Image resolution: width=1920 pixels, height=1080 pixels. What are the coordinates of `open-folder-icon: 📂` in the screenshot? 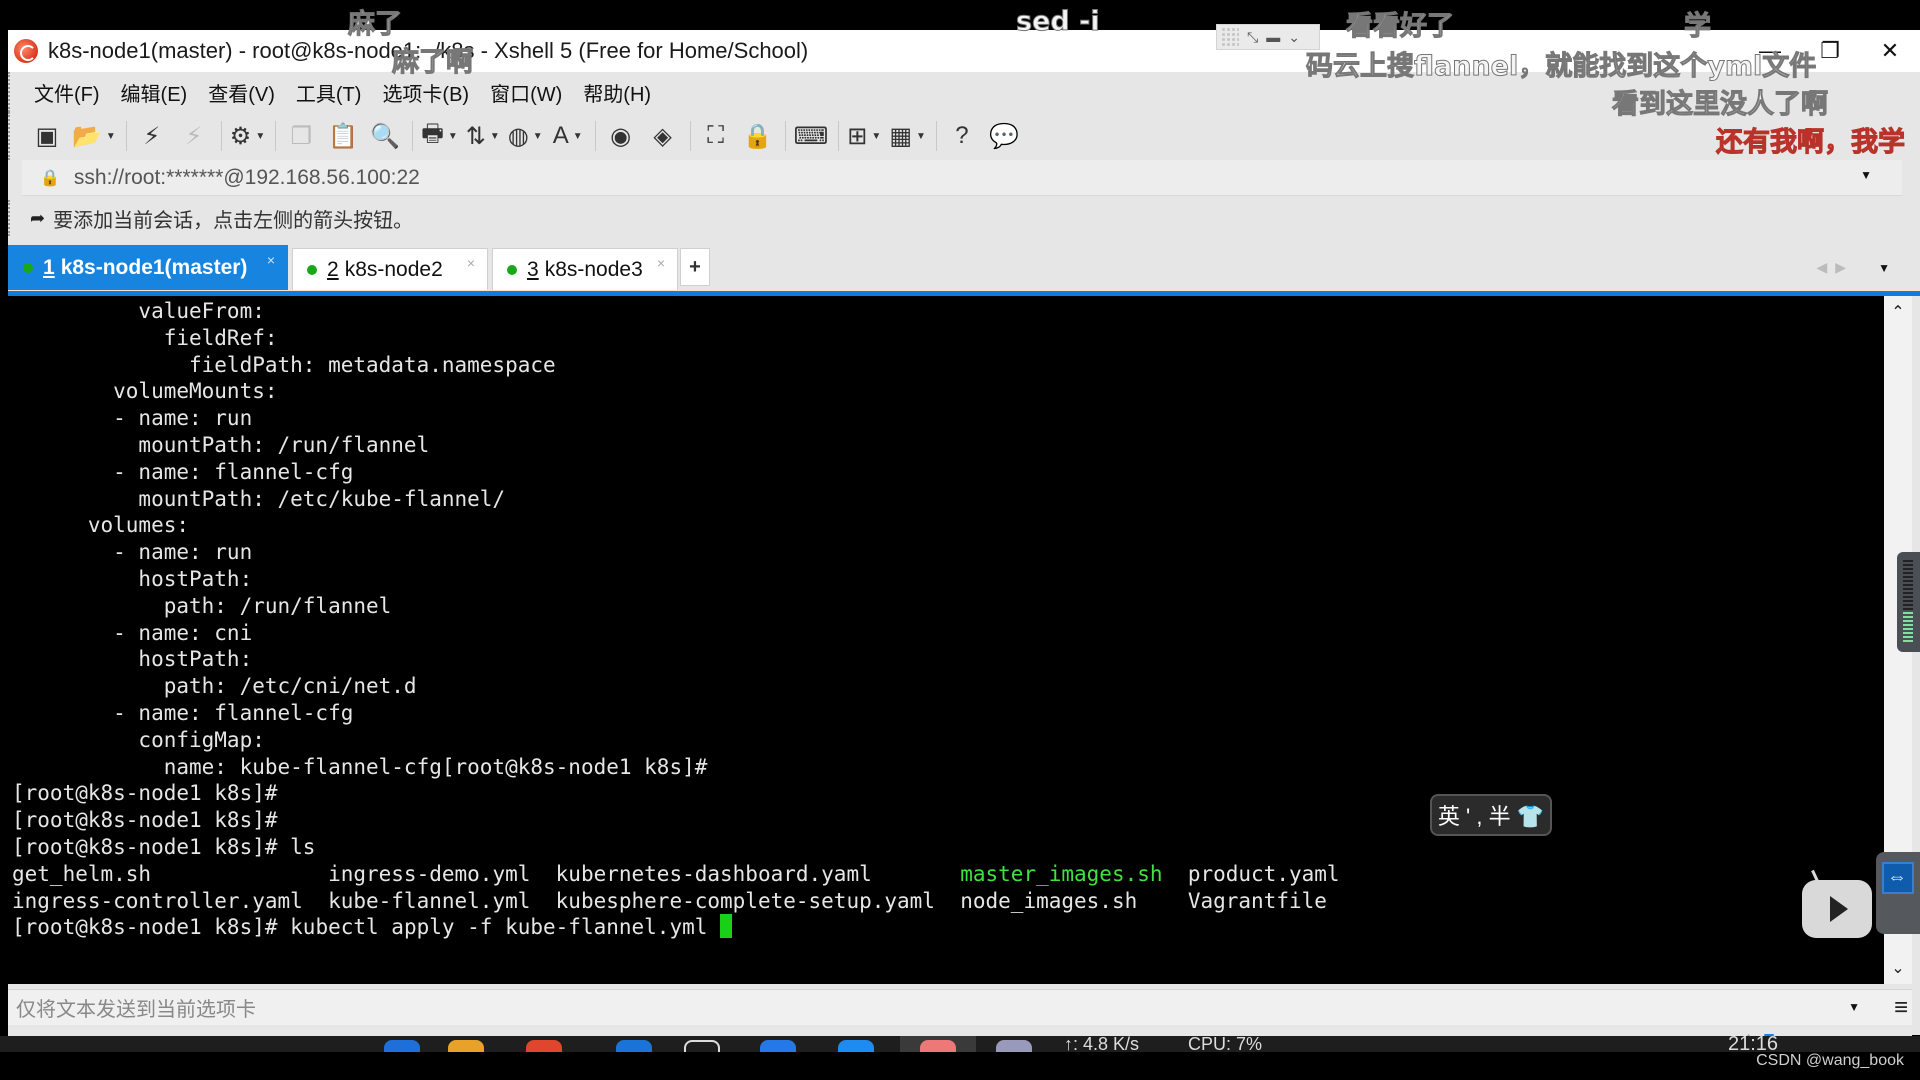 It's located at (87, 136).